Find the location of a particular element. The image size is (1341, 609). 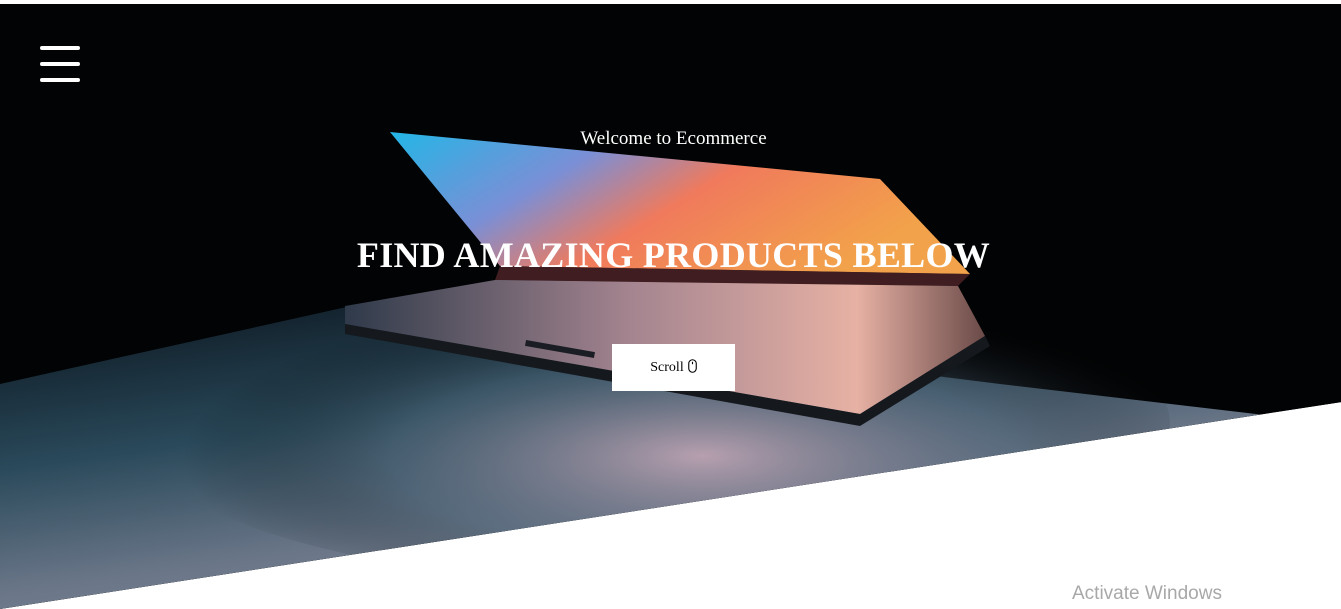

menu-bar-bottom is located at coordinates (60, 80).